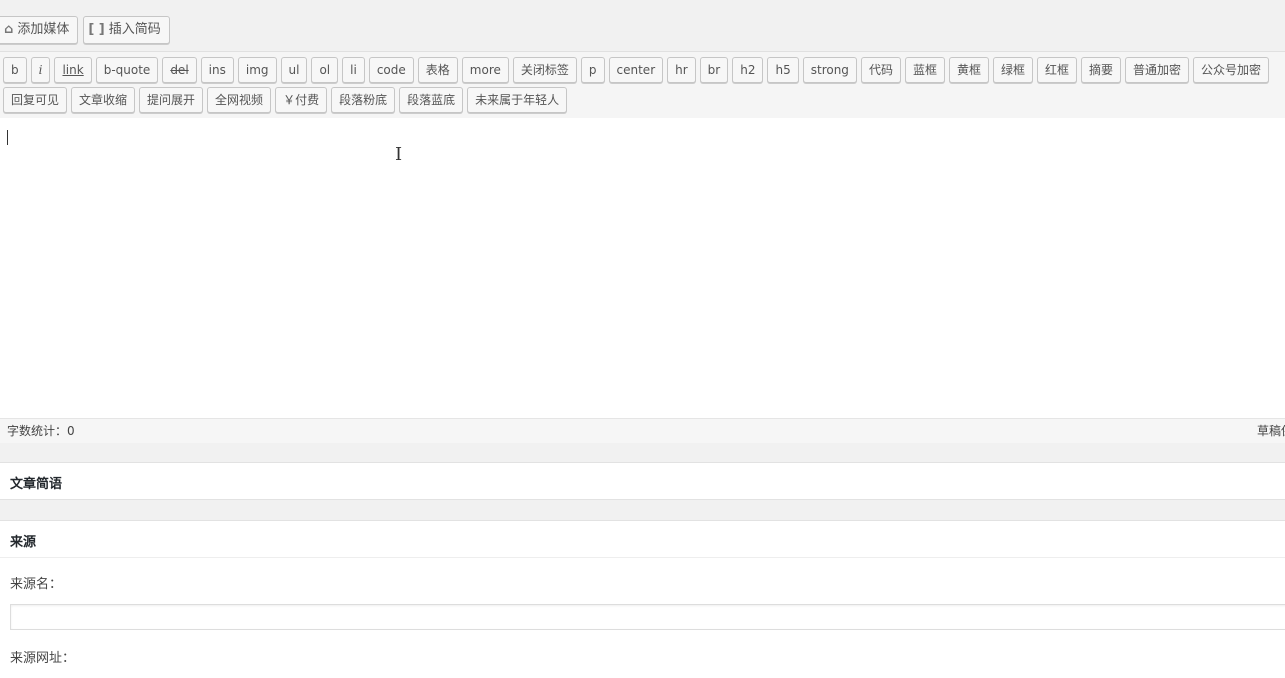 Image resolution: width=1285 pixels, height=678 pixels. Describe the element at coordinates (1157, 70) in the screenshot. I see `quicktag-button: 普通加密` at that location.